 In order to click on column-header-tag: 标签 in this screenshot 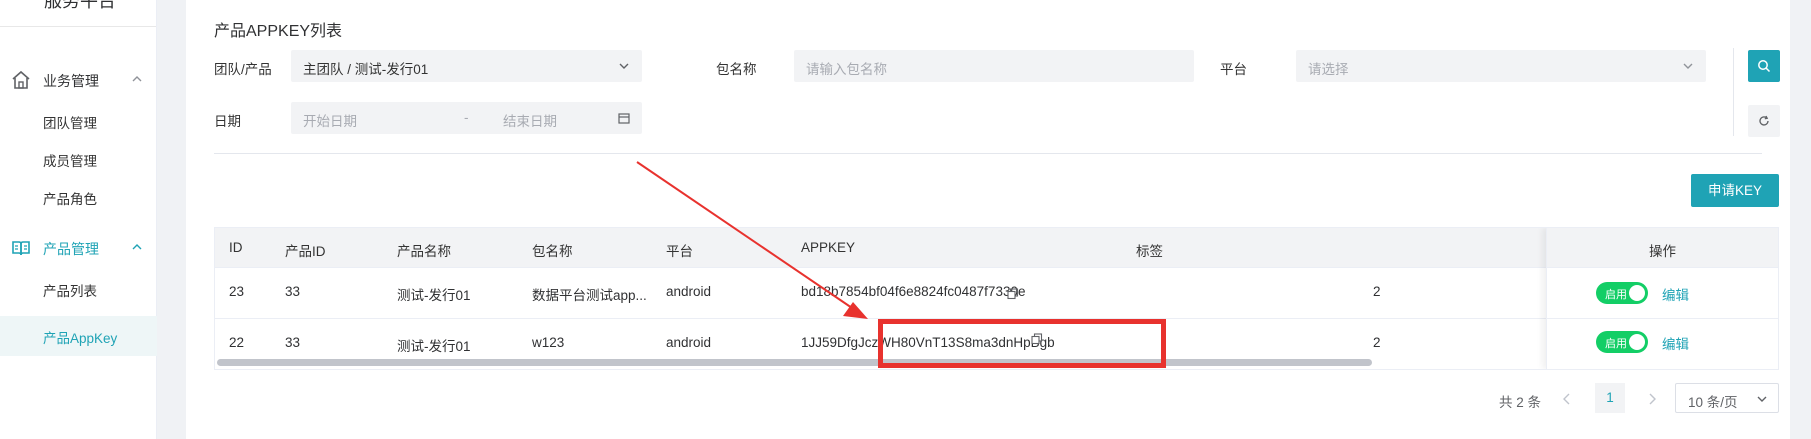, I will do `click(1149, 251)`.